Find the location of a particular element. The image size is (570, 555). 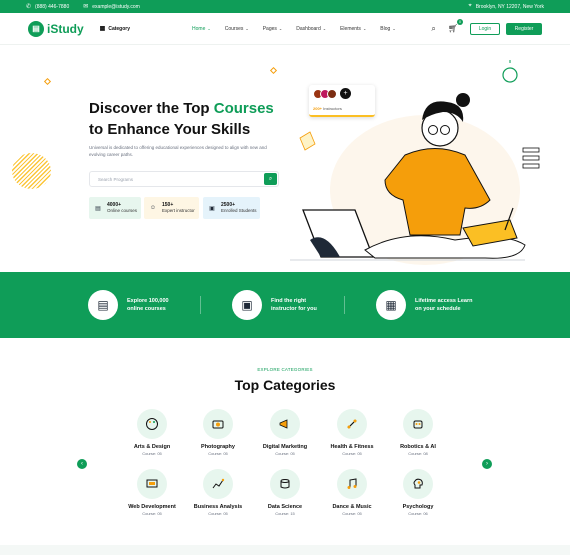

courses-icon: ▤ is located at coordinates (103, 305).